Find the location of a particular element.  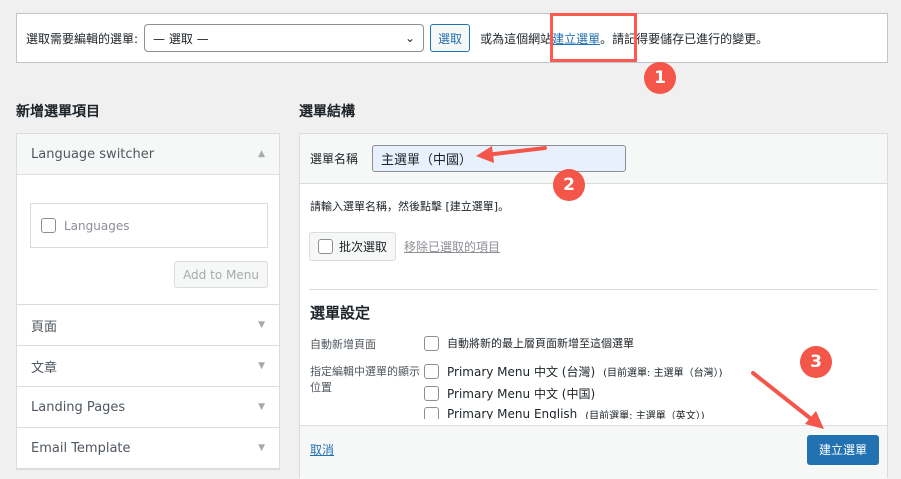

annotation-2: 2 is located at coordinates (569, 185).